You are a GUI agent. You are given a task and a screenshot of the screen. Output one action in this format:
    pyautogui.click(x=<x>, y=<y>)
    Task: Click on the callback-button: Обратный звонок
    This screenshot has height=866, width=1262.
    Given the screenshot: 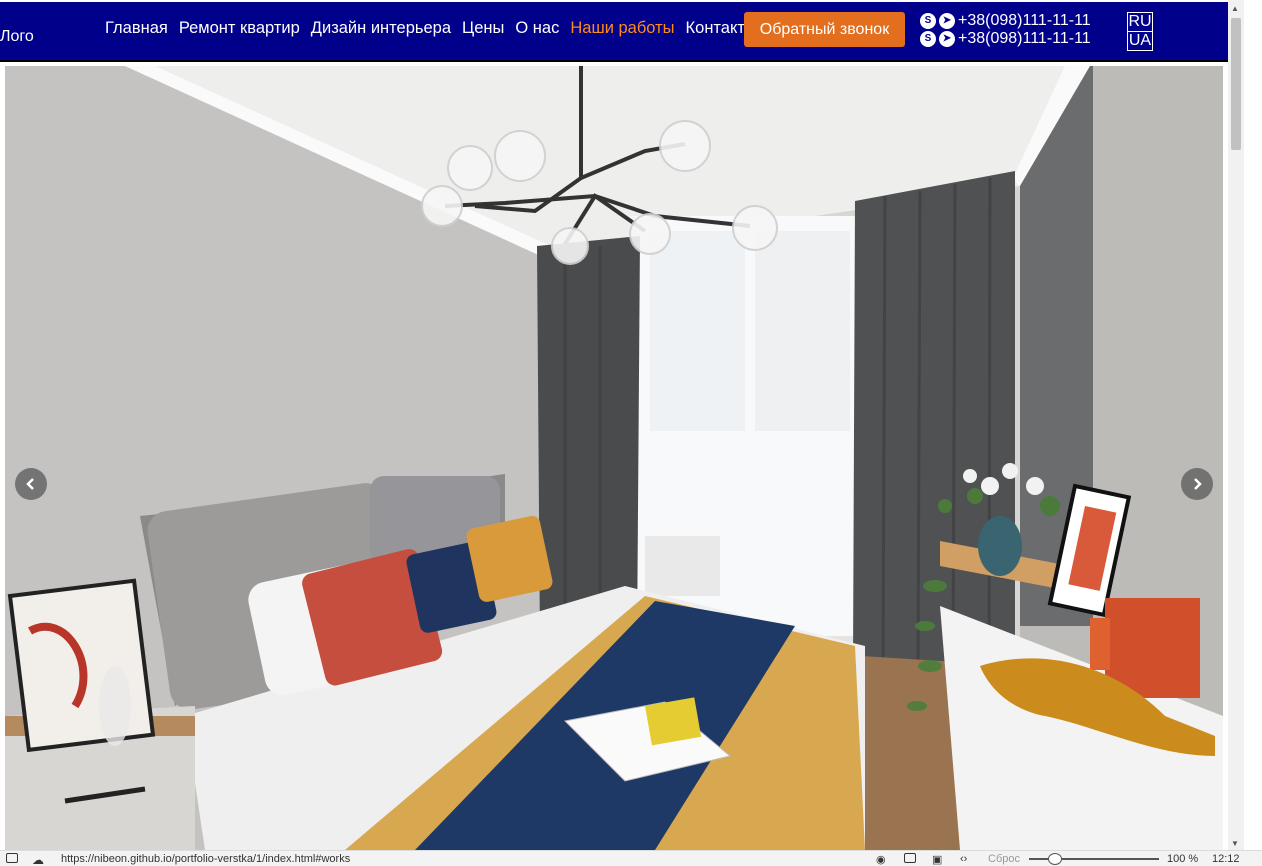 What is the action you would take?
    pyautogui.click(x=824, y=29)
    